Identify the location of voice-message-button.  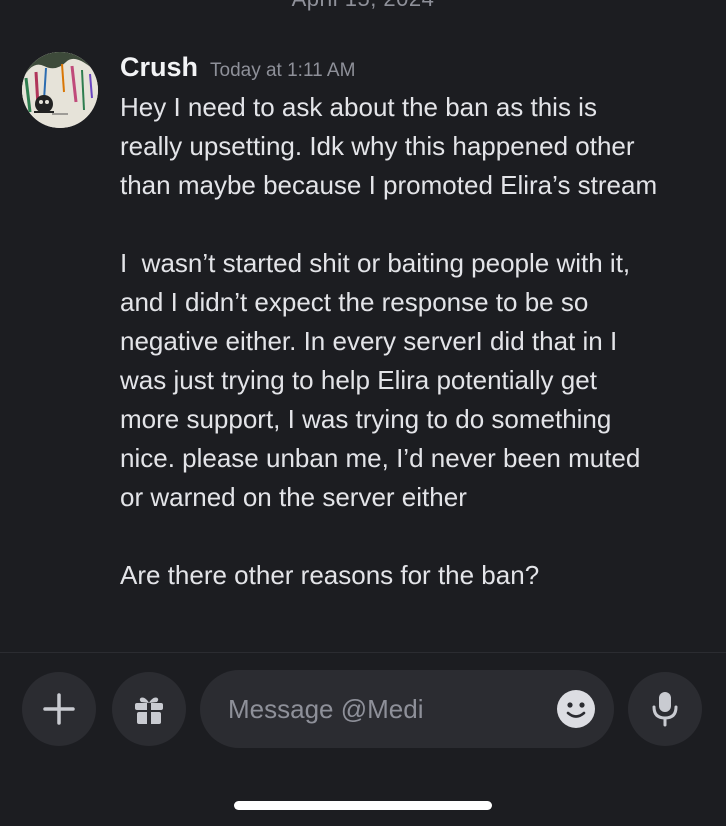
(665, 709).